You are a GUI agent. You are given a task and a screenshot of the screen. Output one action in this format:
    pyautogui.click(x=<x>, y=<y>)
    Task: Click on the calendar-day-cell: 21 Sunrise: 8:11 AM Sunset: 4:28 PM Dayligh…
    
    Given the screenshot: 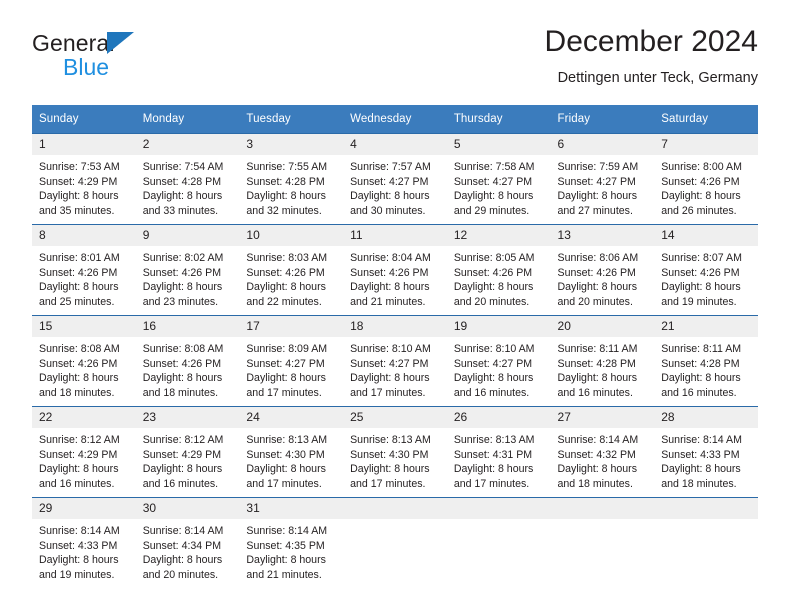 What is the action you would take?
    pyautogui.click(x=706, y=361)
    